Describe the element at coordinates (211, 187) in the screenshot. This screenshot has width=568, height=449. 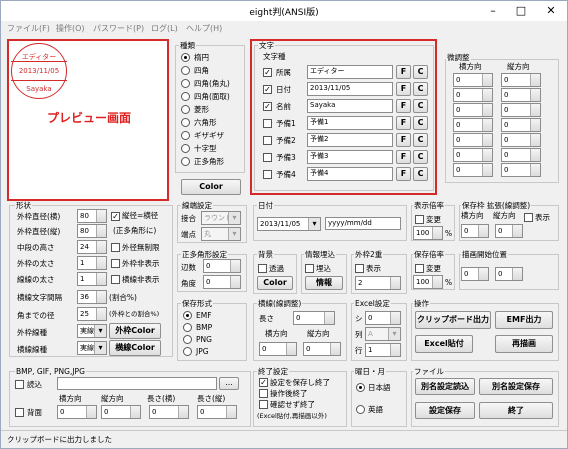
I see `kind-color-button: Color` at that location.